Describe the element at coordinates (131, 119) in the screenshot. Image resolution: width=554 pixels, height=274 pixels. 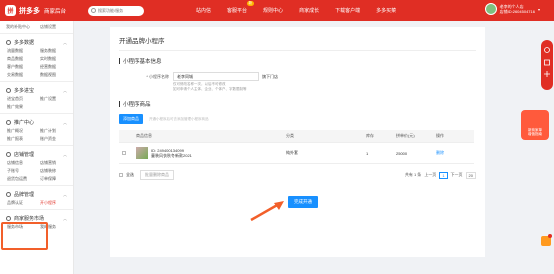
I see `add-goods-button: 添加商品` at that location.